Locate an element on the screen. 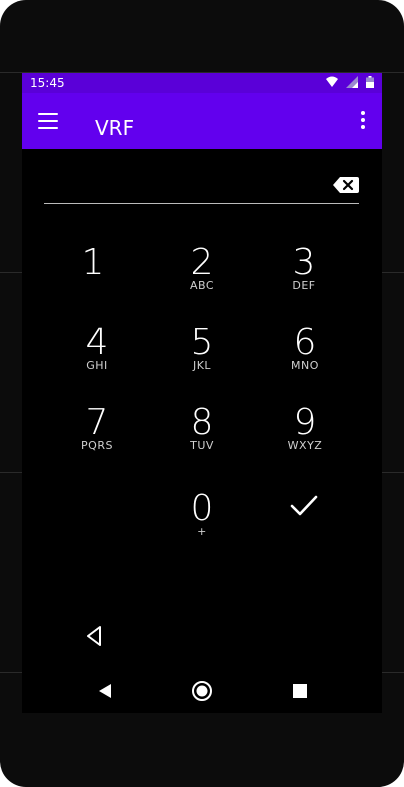 Image resolution: width=404 pixels, height=787 pixels. key-letters: WXYZ is located at coordinates (305, 445).